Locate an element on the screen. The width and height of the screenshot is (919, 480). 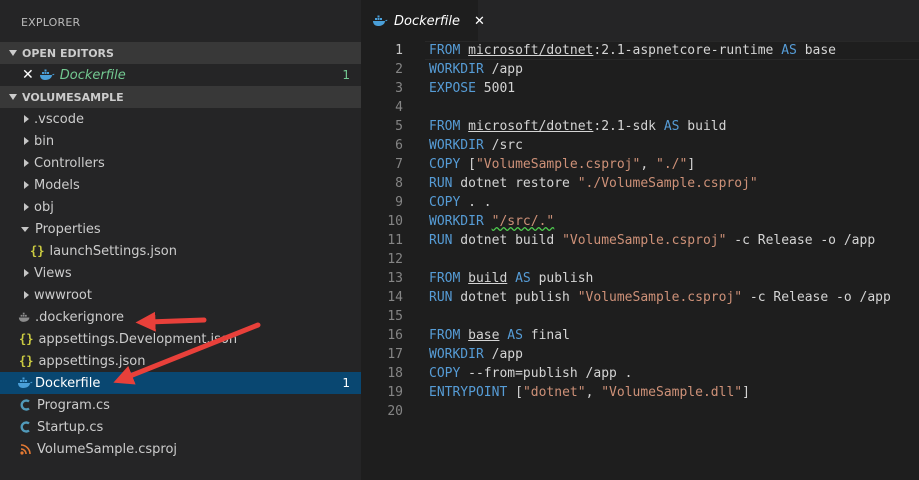
code-line: 17 WORKDIR /app is located at coordinates (640, 354).